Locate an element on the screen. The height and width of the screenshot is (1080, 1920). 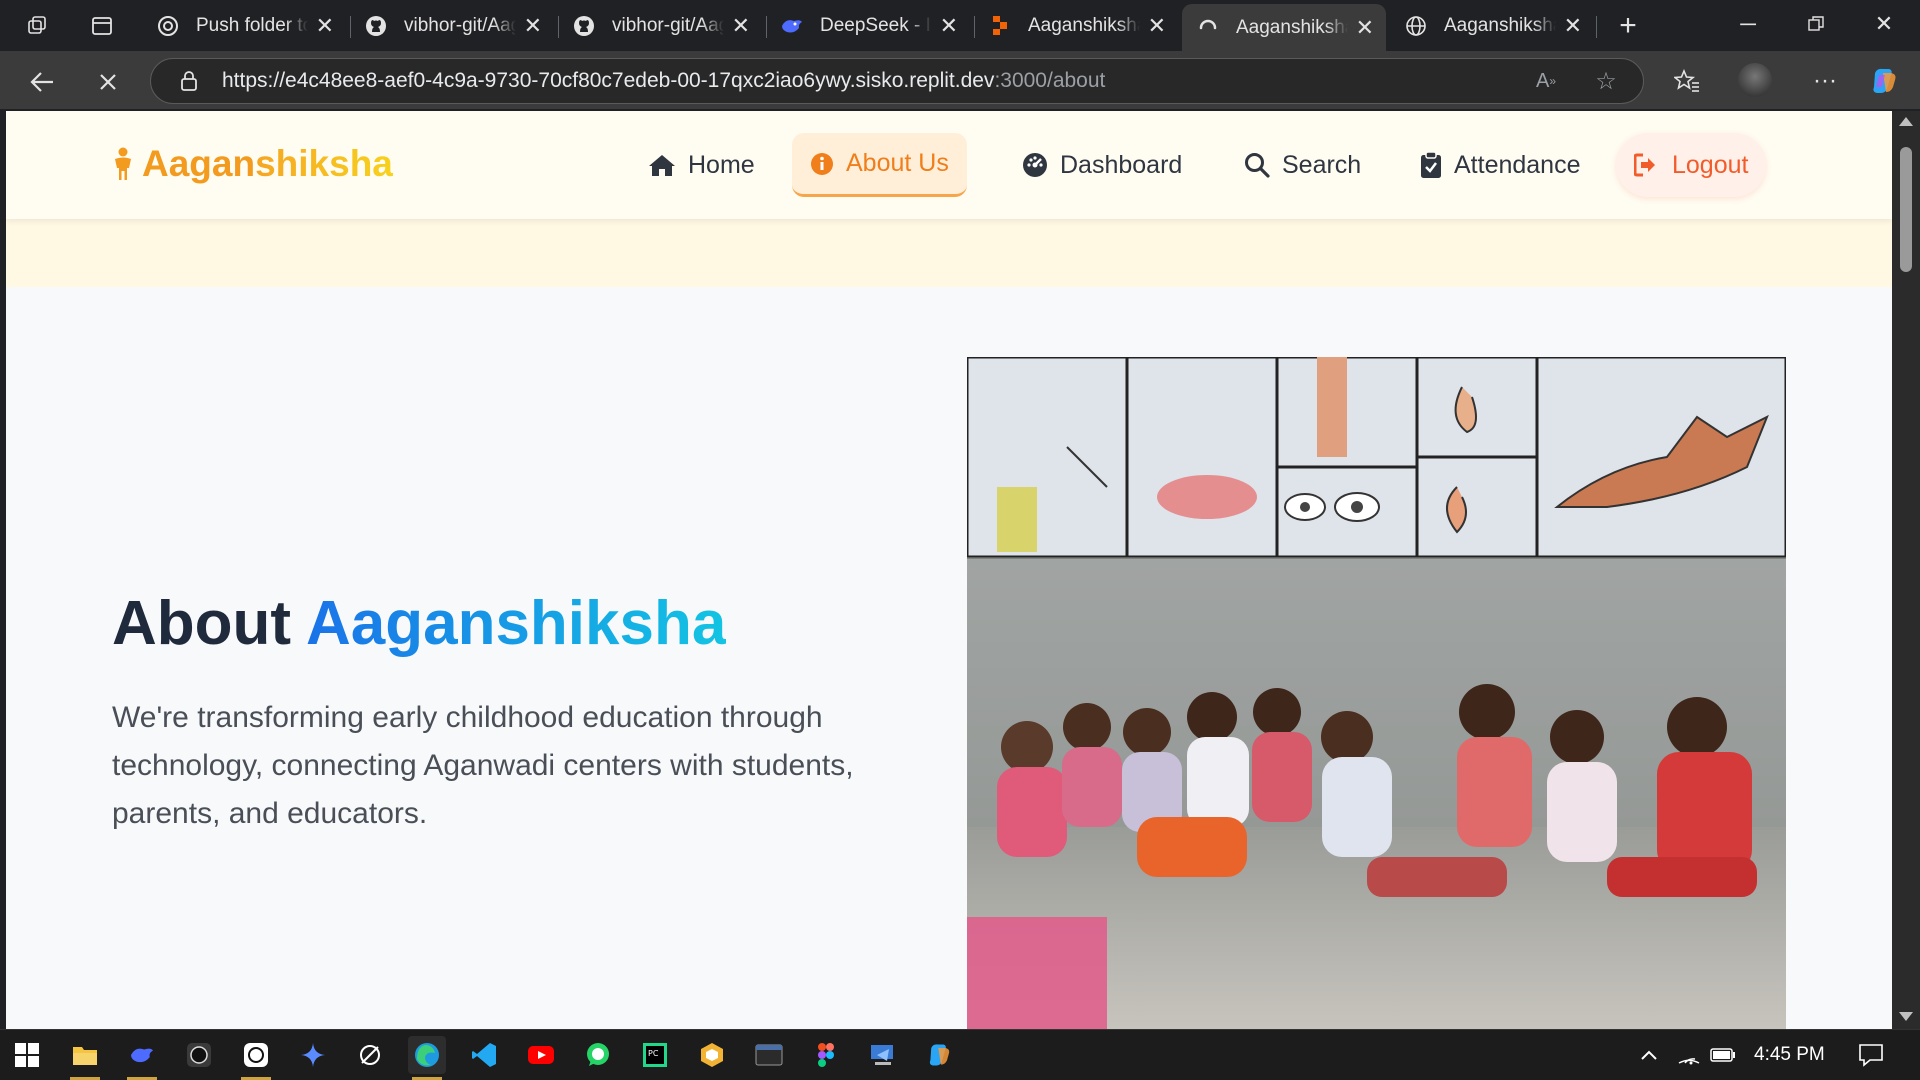
logo-text-part2: shiksha is located at coordinates (324, 163).